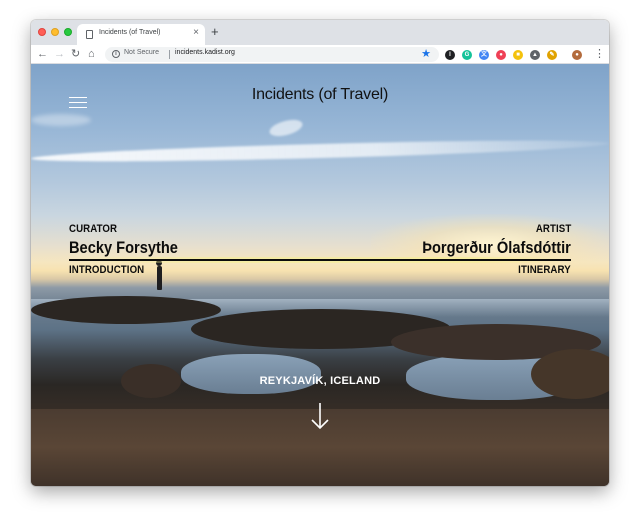 The height and width of the screenshot is (527, 640). I want to click on info-icon: i, so click(116, 54).